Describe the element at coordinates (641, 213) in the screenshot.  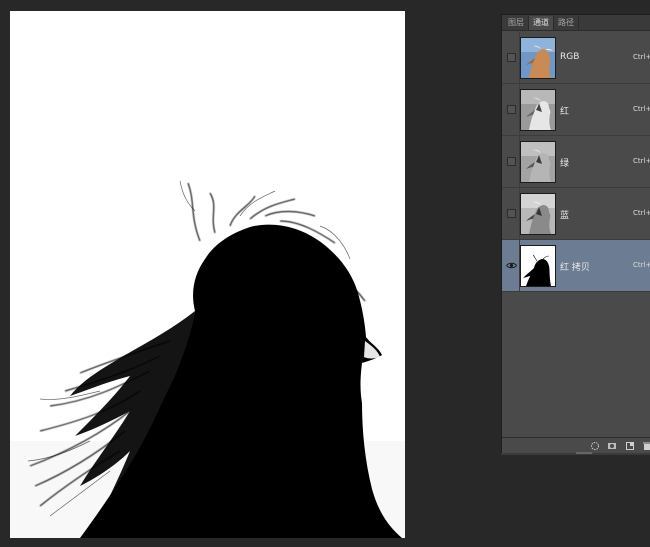
I see `channel-shortcut: Ctrl+5` at that location.